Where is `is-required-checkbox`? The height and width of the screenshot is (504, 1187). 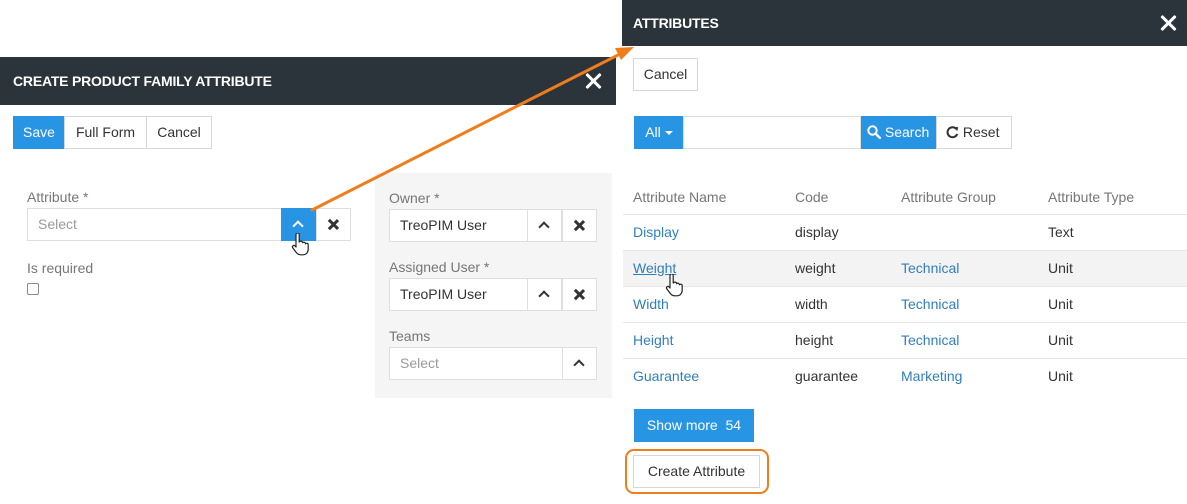 is-required-checkbox is located at coordinates (33, 289).